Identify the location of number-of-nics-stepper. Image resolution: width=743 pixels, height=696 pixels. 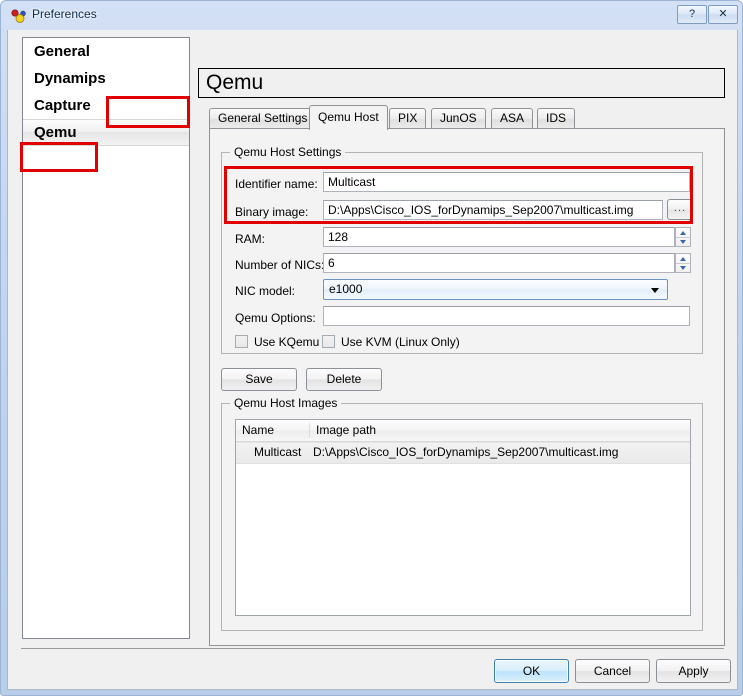
(683, 263).